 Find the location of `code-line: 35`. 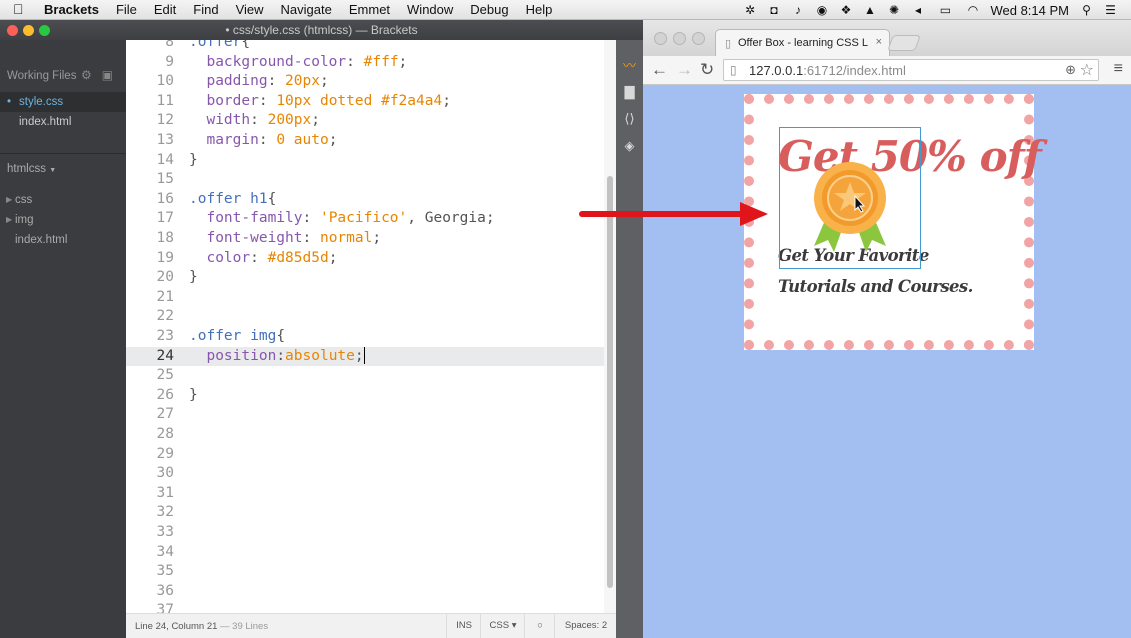

code-line: 35 is located at coordinates (365, 572).